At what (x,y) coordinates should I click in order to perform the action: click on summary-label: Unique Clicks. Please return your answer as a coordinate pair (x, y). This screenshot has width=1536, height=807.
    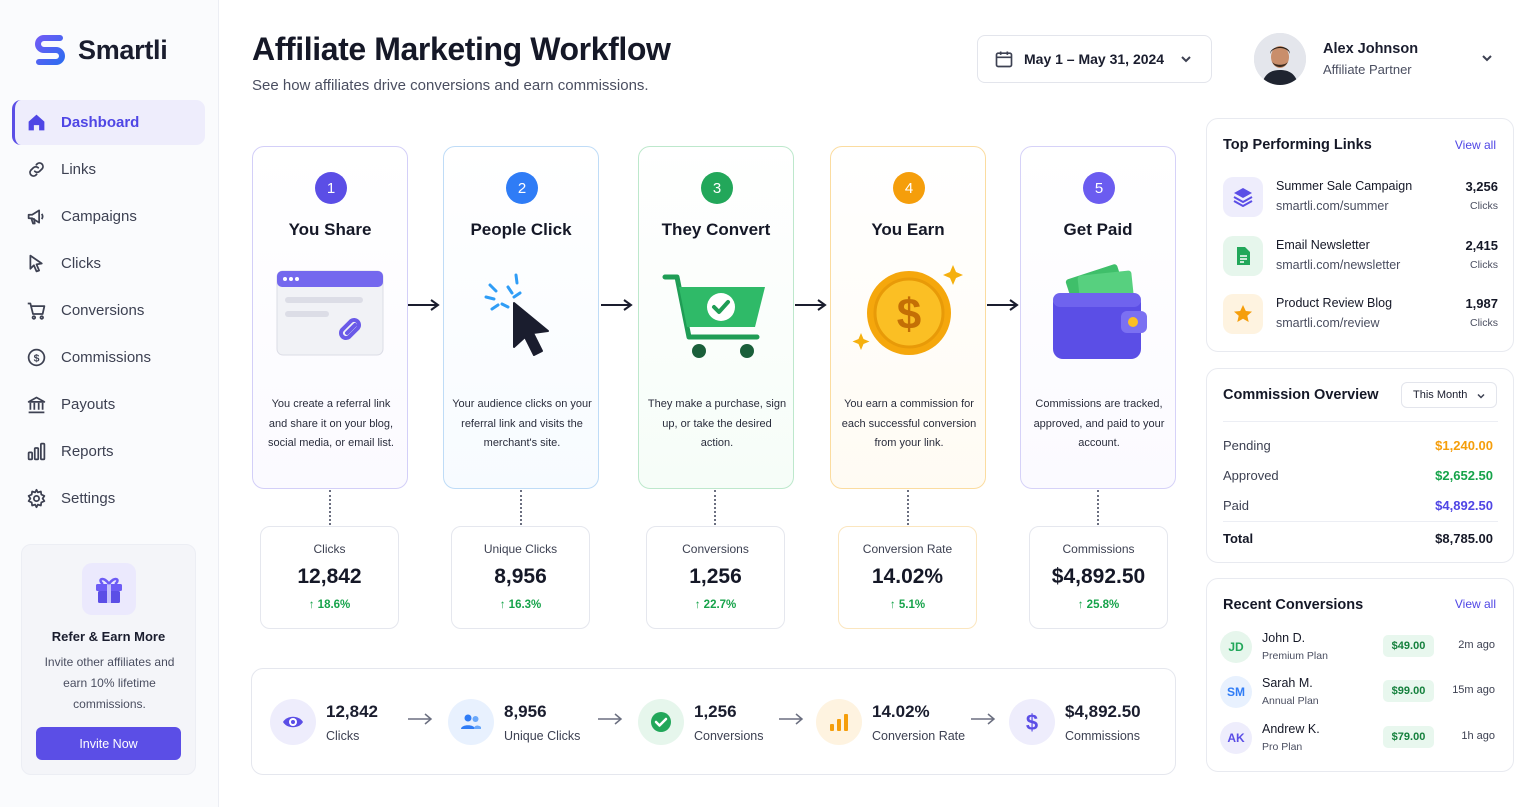
    Looking at the image, I should click on (542, 736).